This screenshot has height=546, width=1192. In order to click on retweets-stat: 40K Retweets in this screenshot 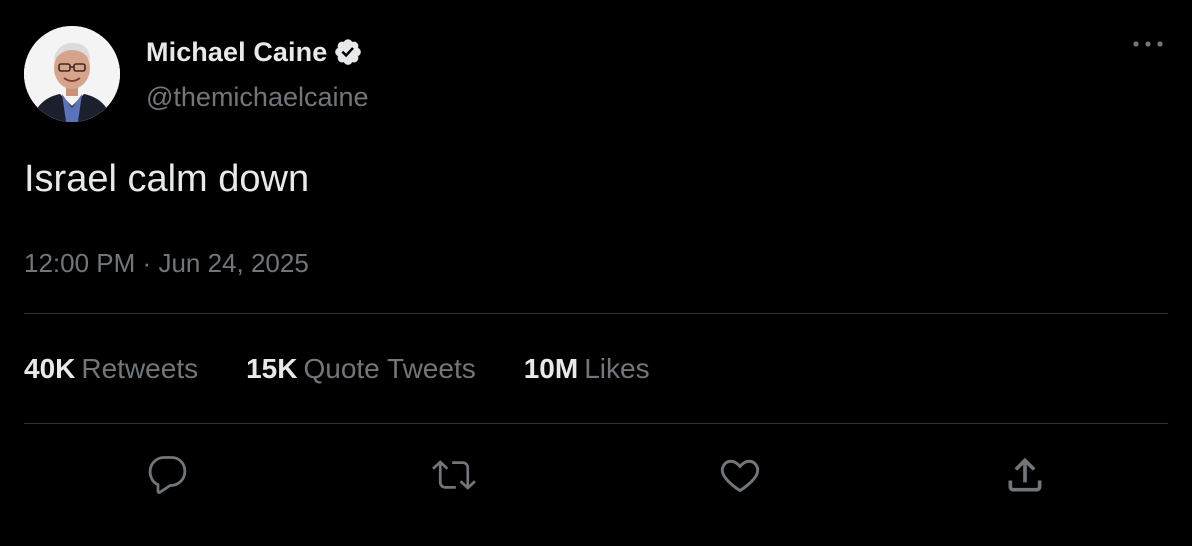, I will do `click(111, 369)`.